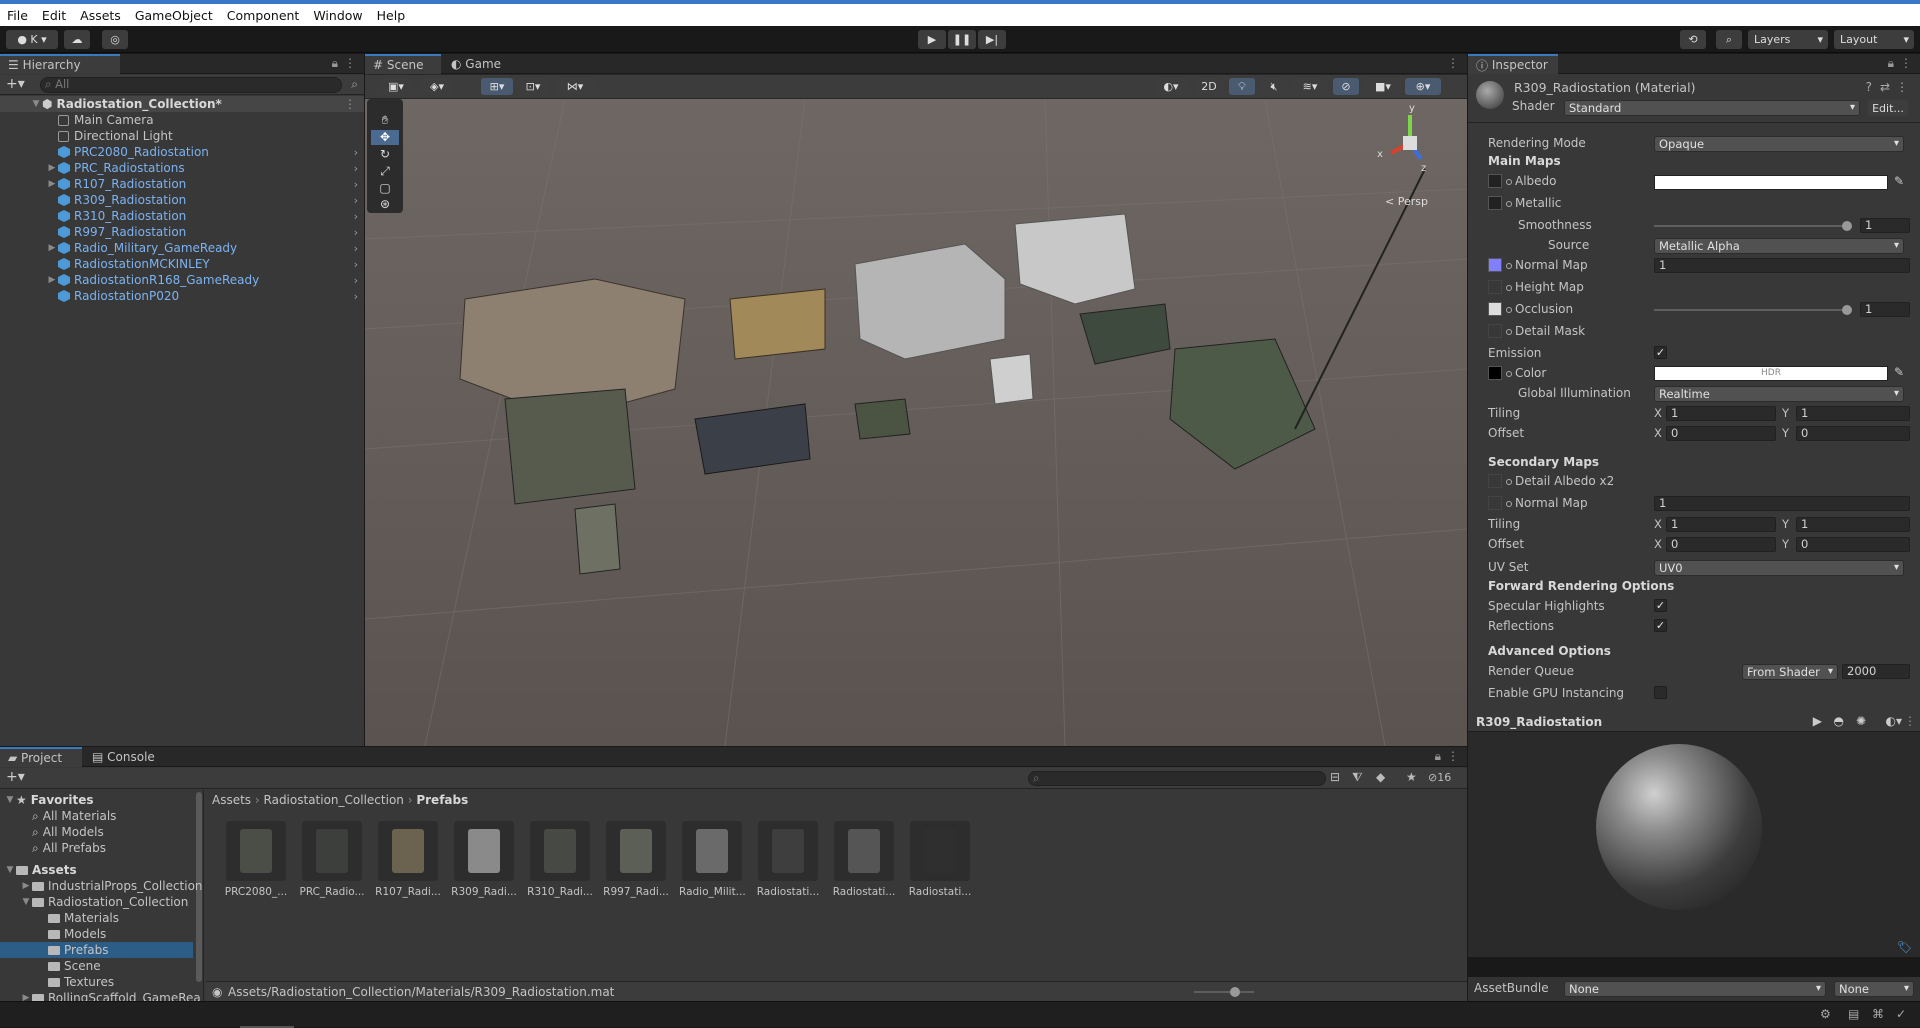 The width and height of the screenshot is (1920, 1028). Describe the element at coordinates (101, 918) in the screenshot. I see `folder-tree-item: Materials` at that location.